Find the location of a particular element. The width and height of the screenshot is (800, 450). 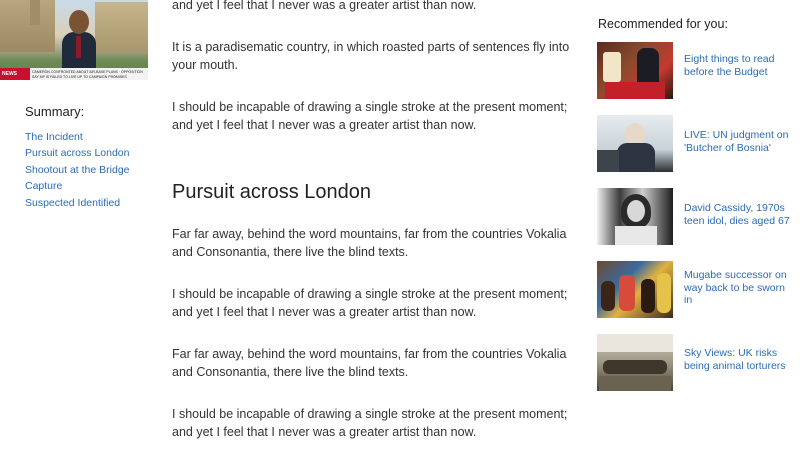

parliament-building-image is located at coordinates (27, 26).